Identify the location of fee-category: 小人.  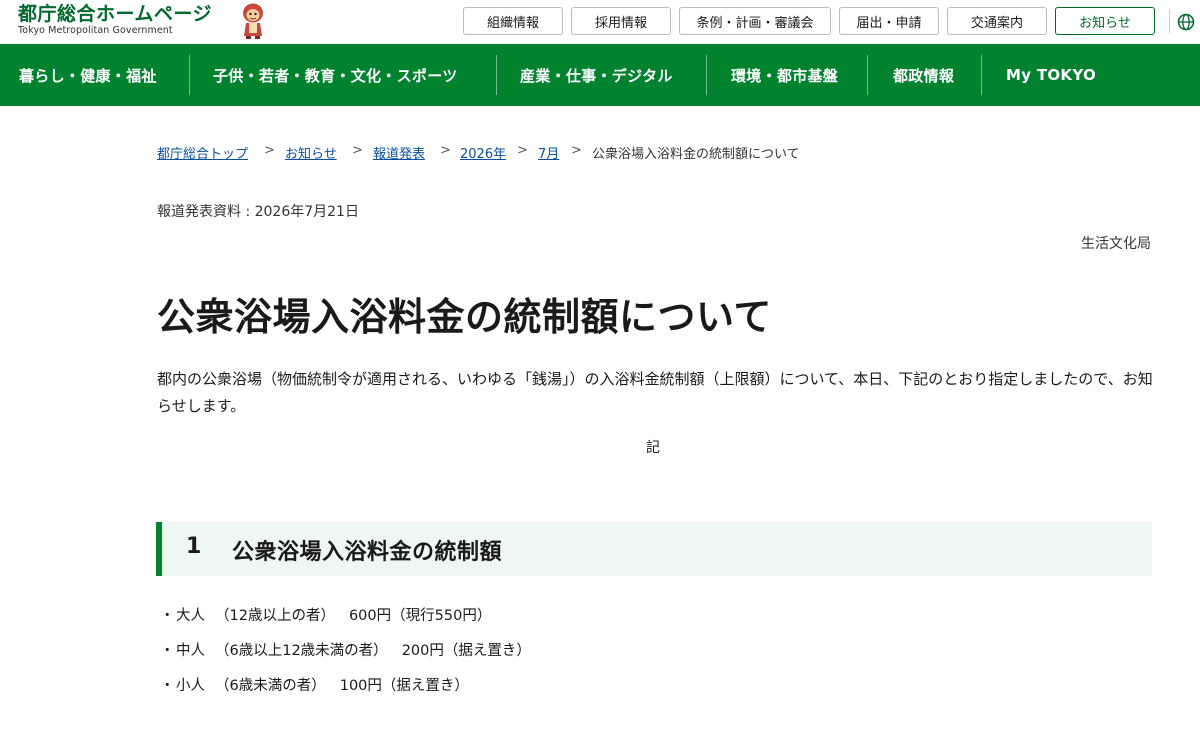
(190, 686).